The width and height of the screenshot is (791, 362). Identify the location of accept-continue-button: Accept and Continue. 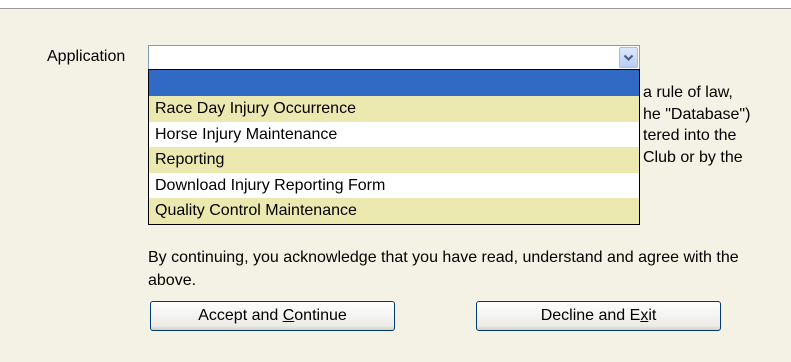
(272, 316).